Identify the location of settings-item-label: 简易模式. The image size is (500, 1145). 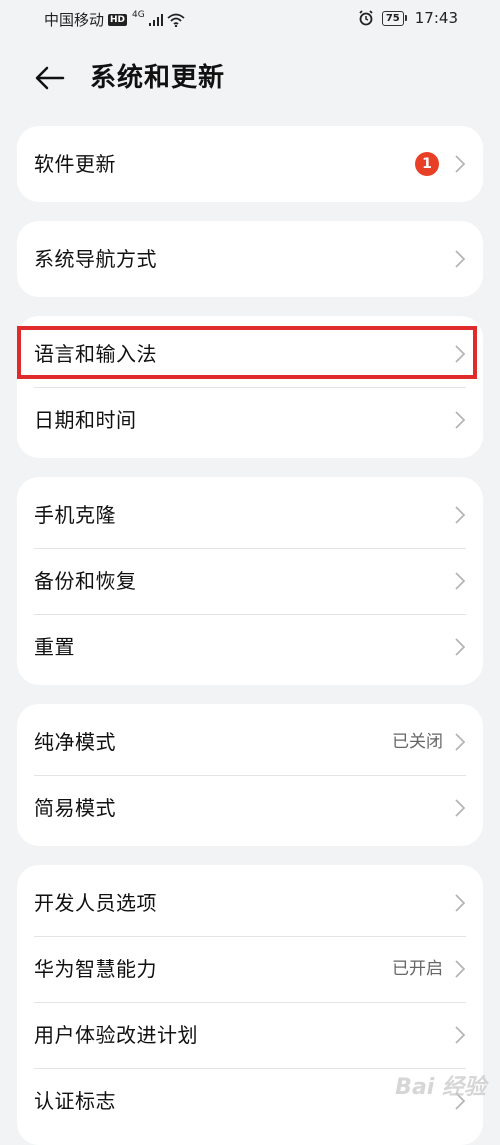
(75, 808).